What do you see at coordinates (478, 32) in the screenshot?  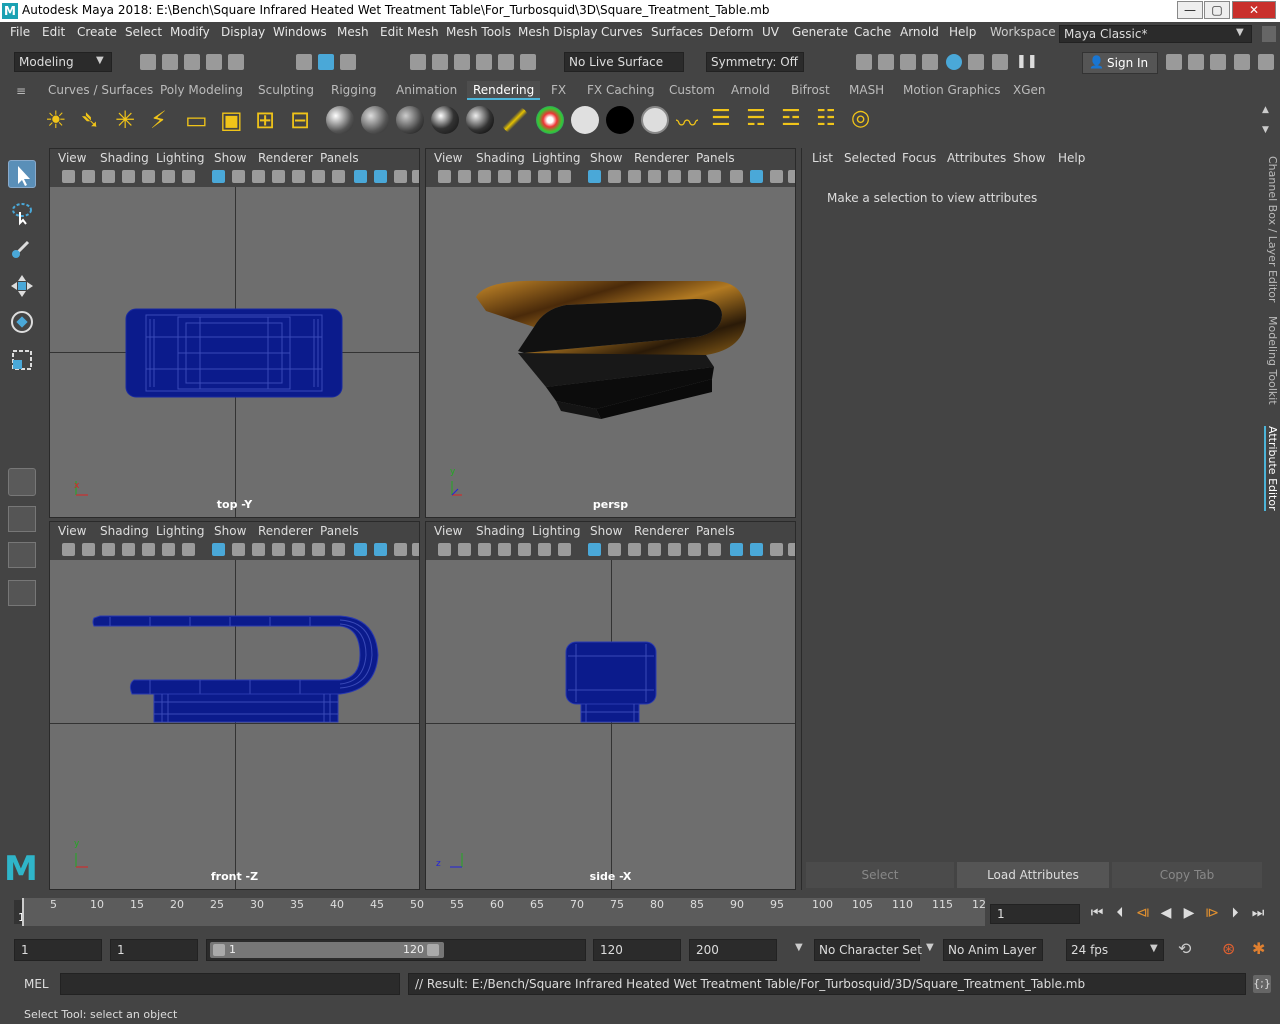 I see `menu-mesh-tools: Mesh Tools` at bounding box center [478, 32].